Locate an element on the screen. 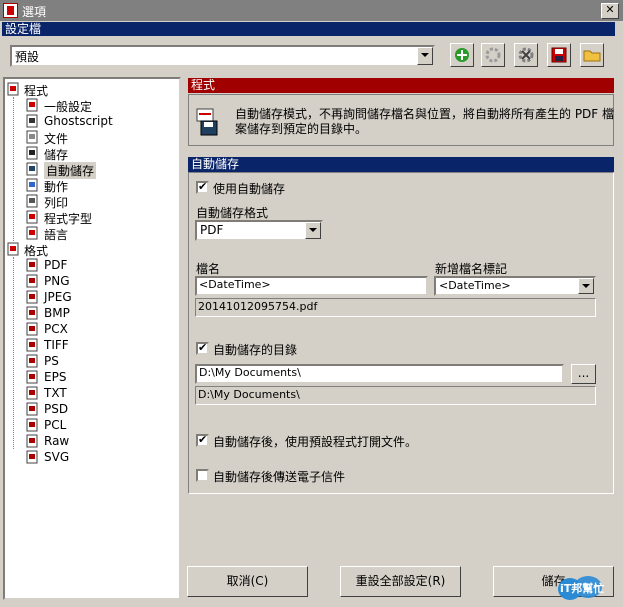  add-icon is located at coordinates (462, 55).